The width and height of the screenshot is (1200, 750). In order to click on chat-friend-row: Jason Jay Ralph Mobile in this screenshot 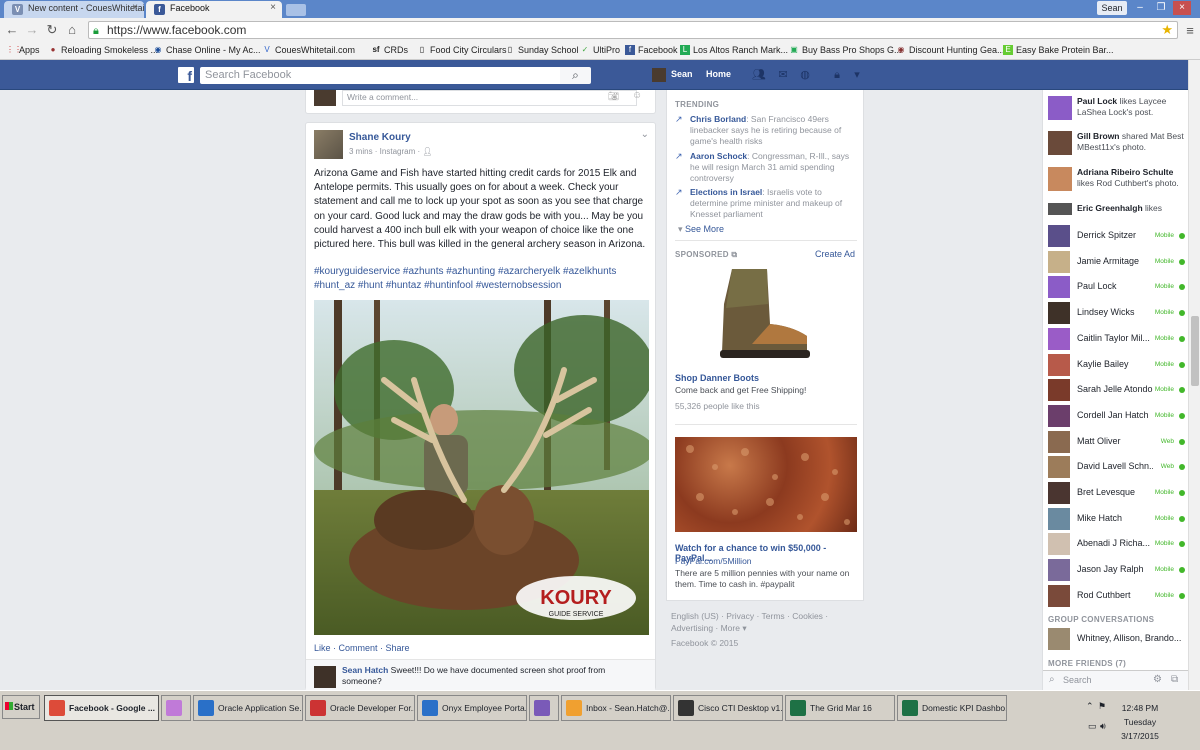, I will do `click(1117, 570)`.